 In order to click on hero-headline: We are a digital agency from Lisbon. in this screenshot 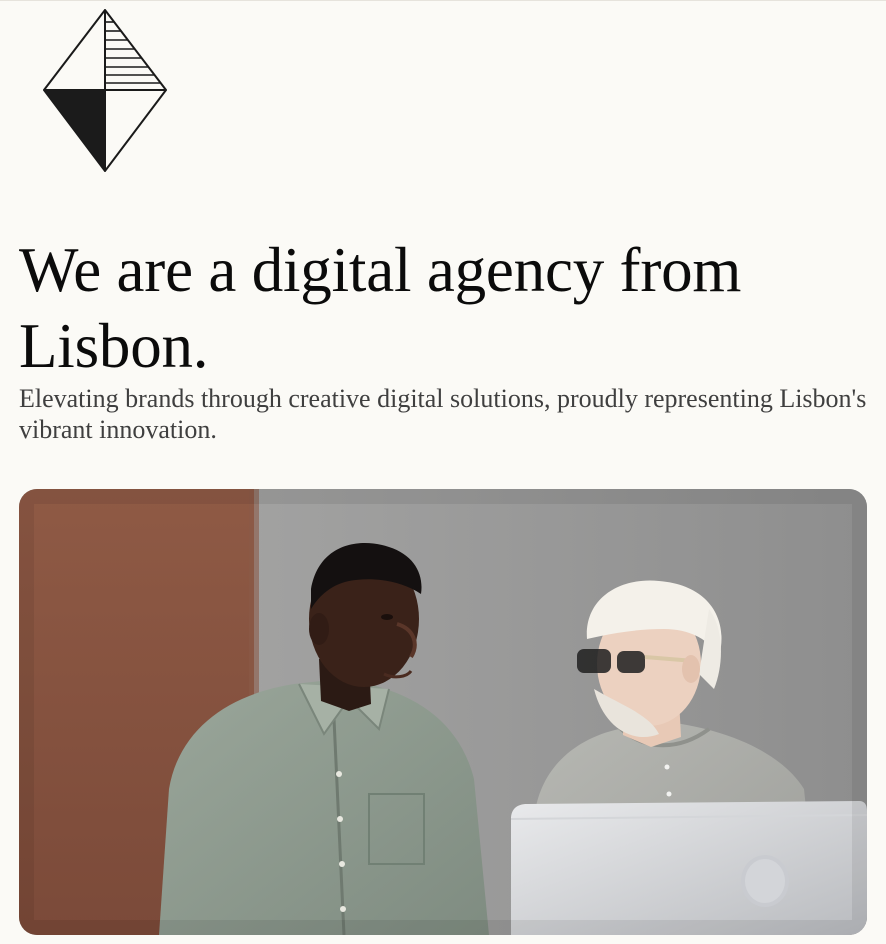, I will do `click(380, 308)`.